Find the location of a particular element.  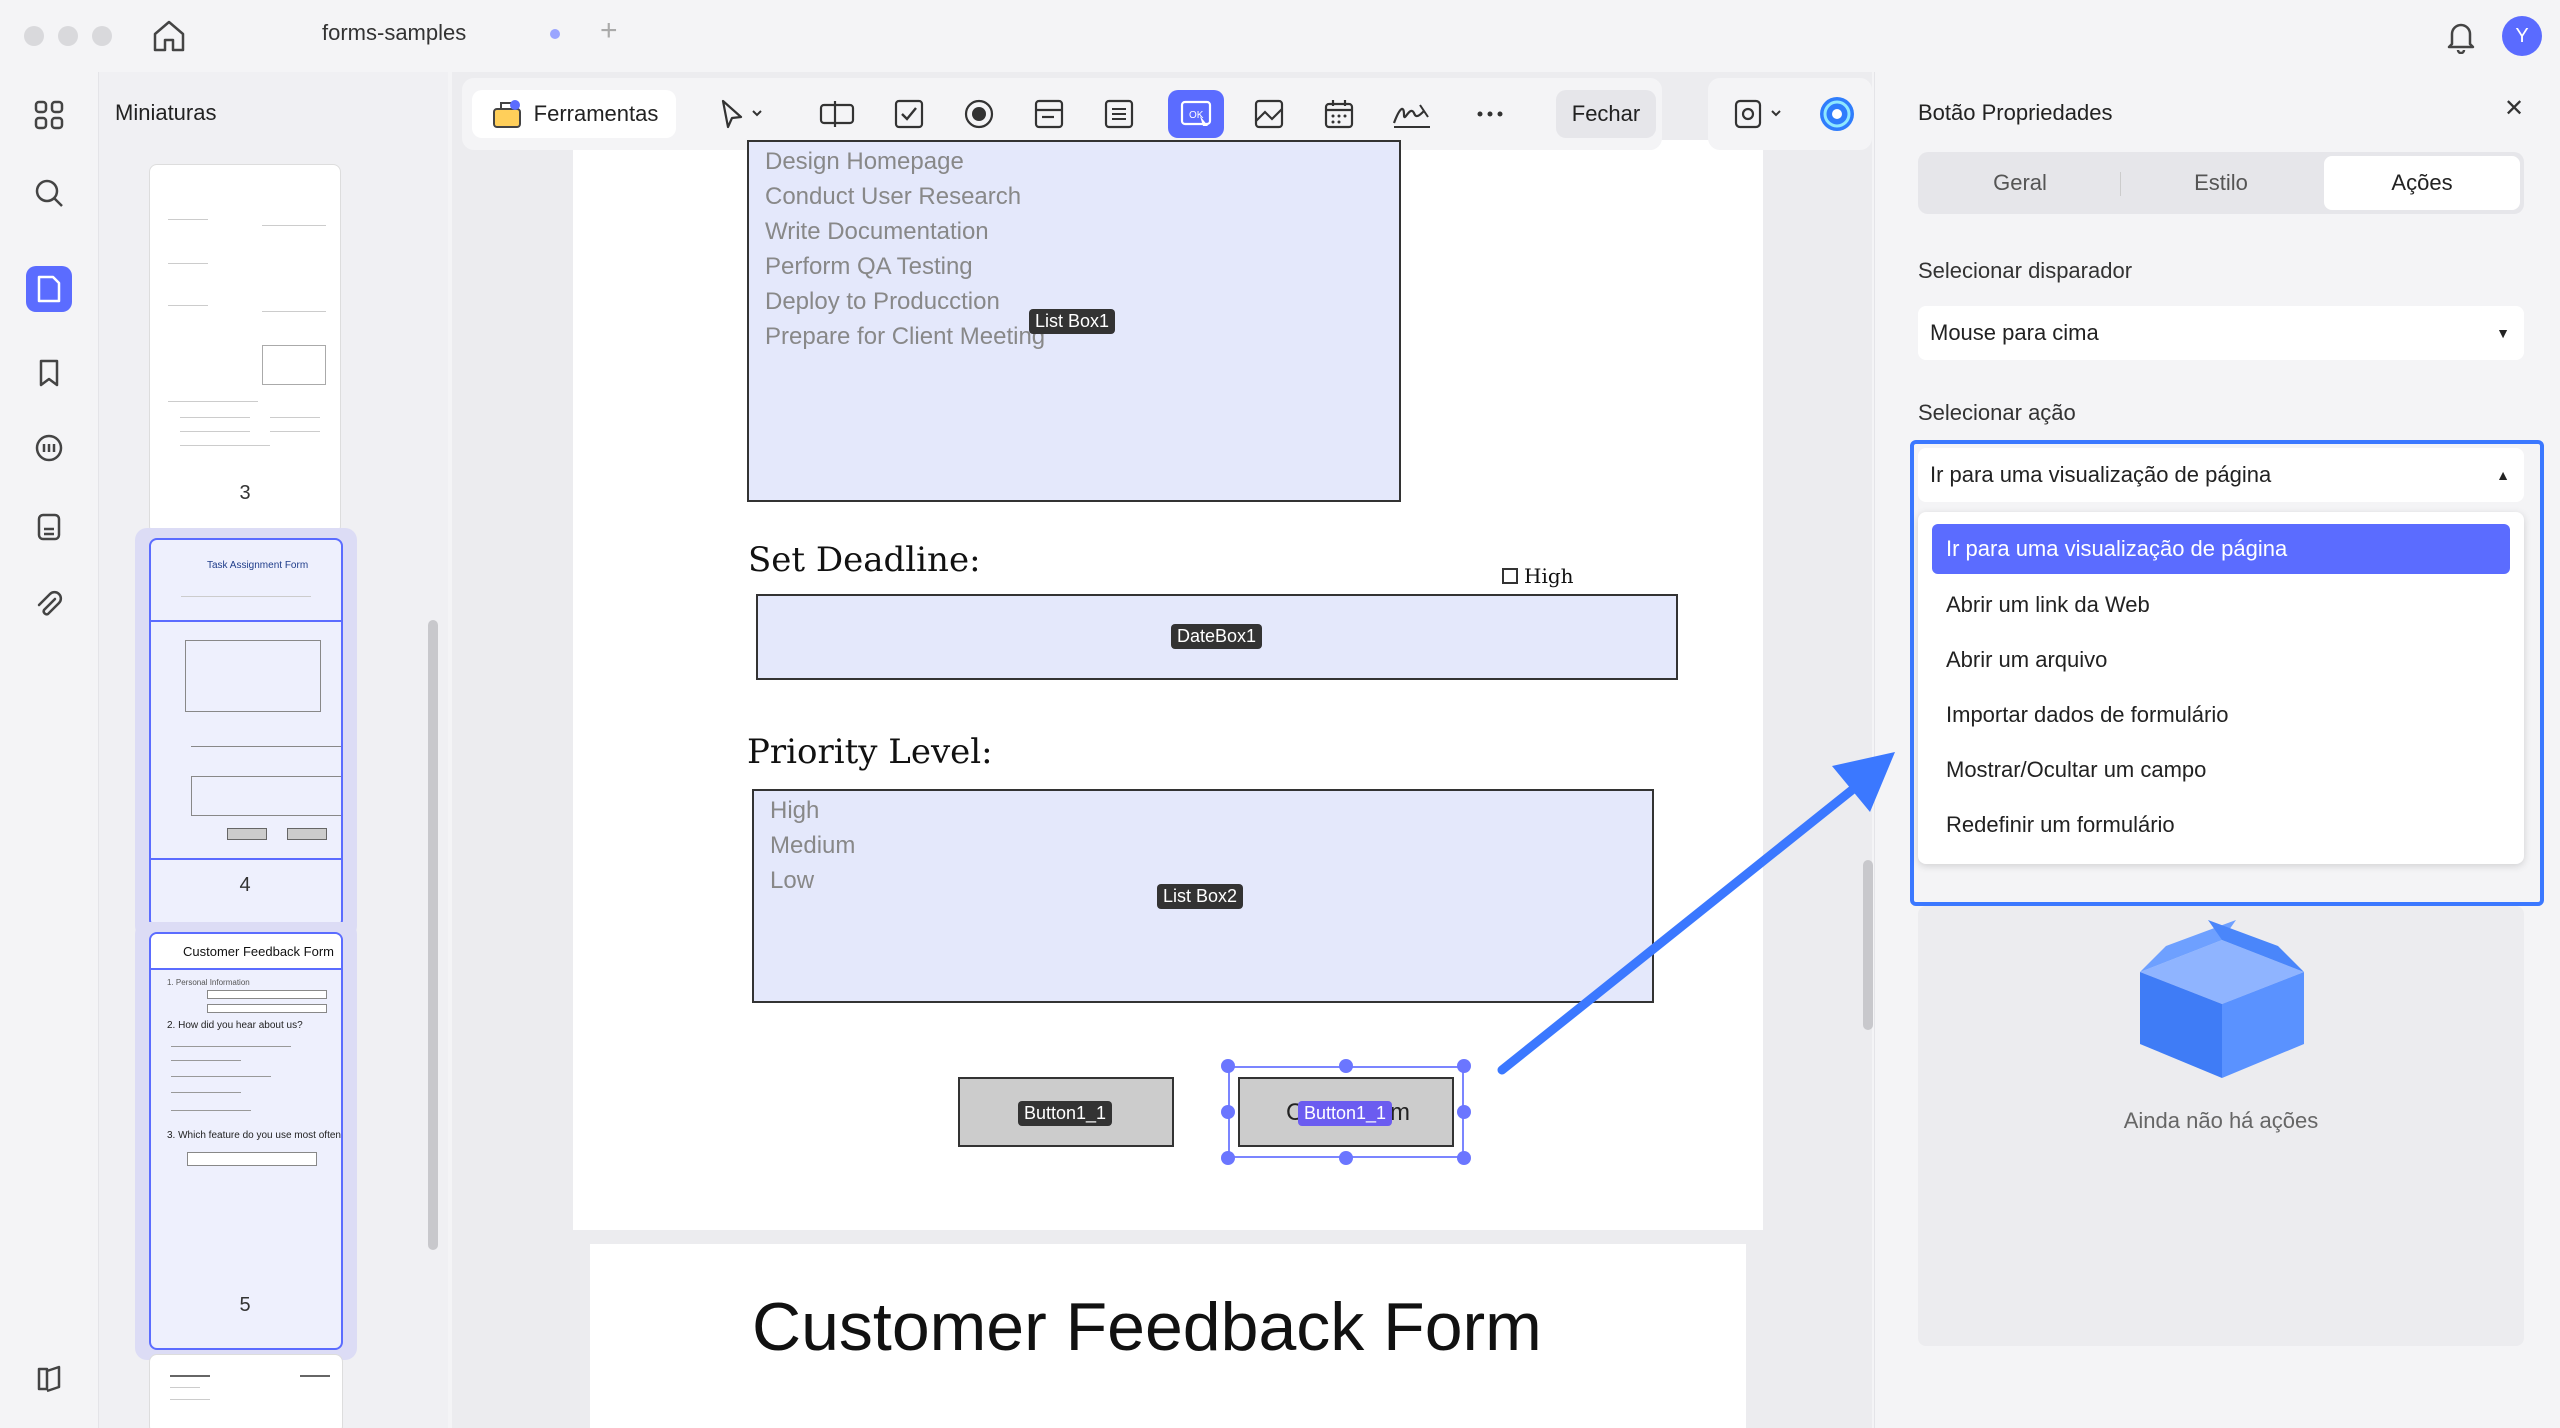

empty-box-icon is located at coordinates (2222, 999).